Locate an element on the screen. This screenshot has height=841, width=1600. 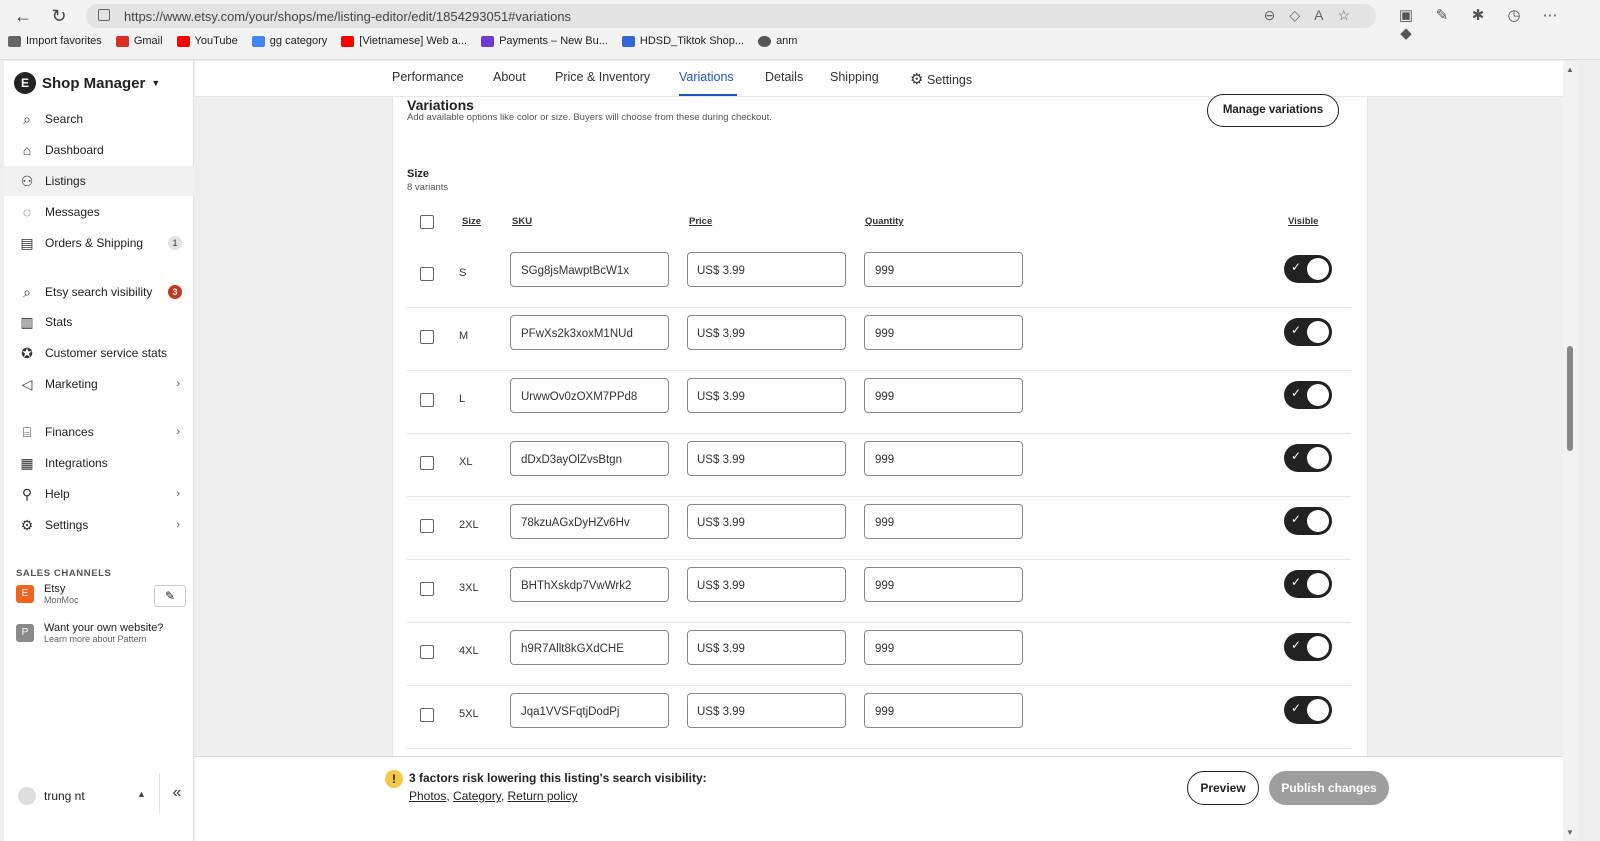
tab-price-inventory: Price & Inventory is located at coordinates (602, 77).